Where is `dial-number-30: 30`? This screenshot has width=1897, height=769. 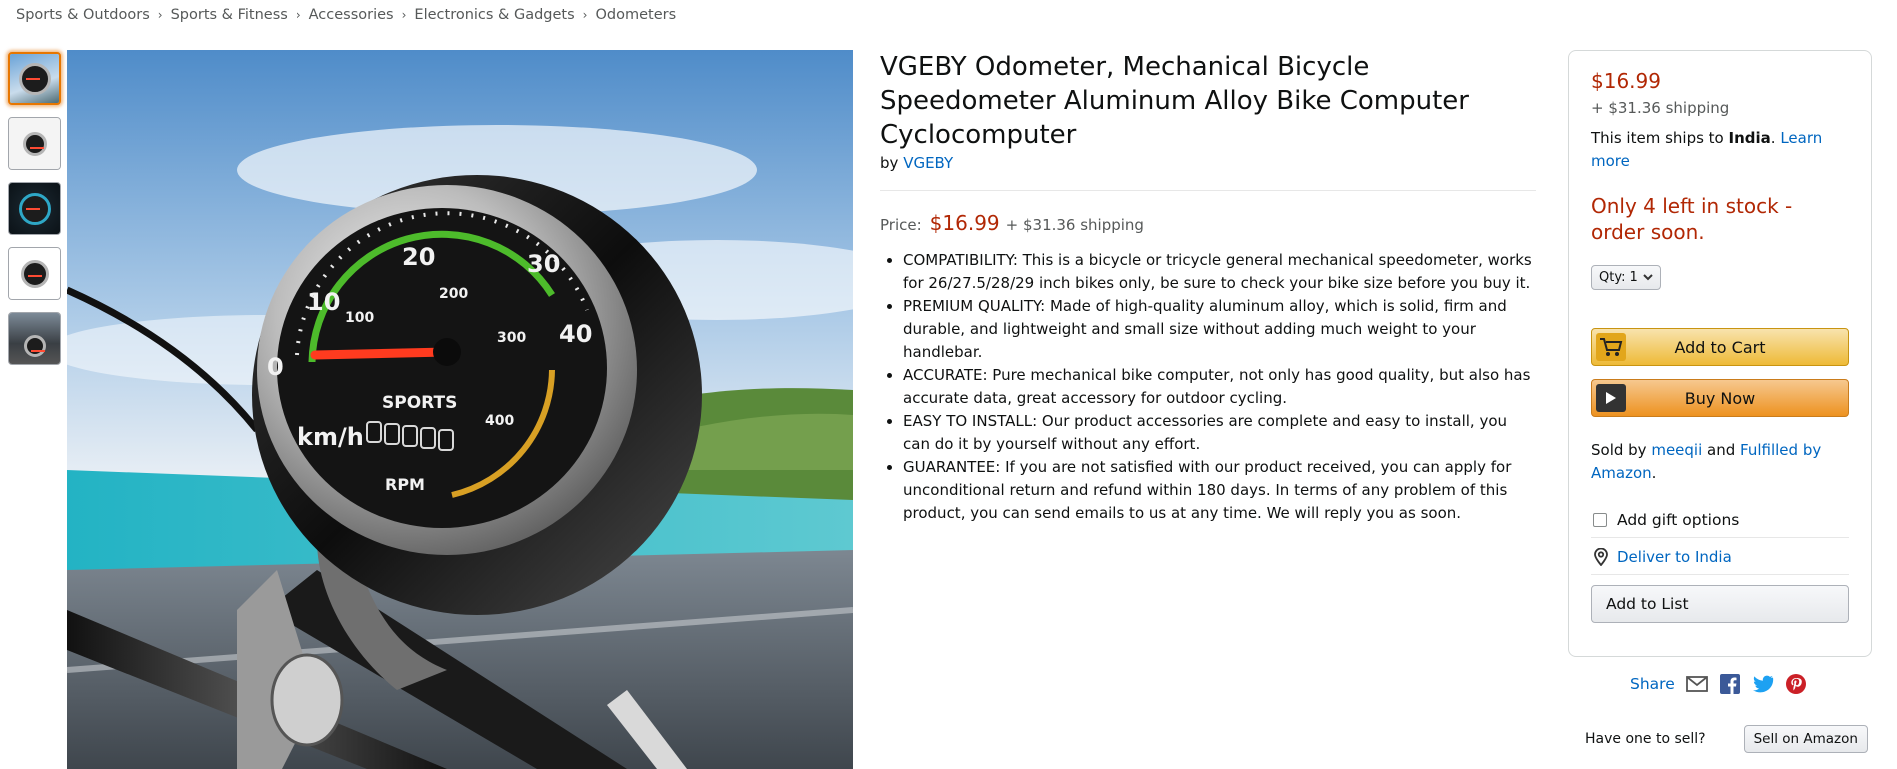 dial-number-30: 30 is located at coordinates (543, 264).